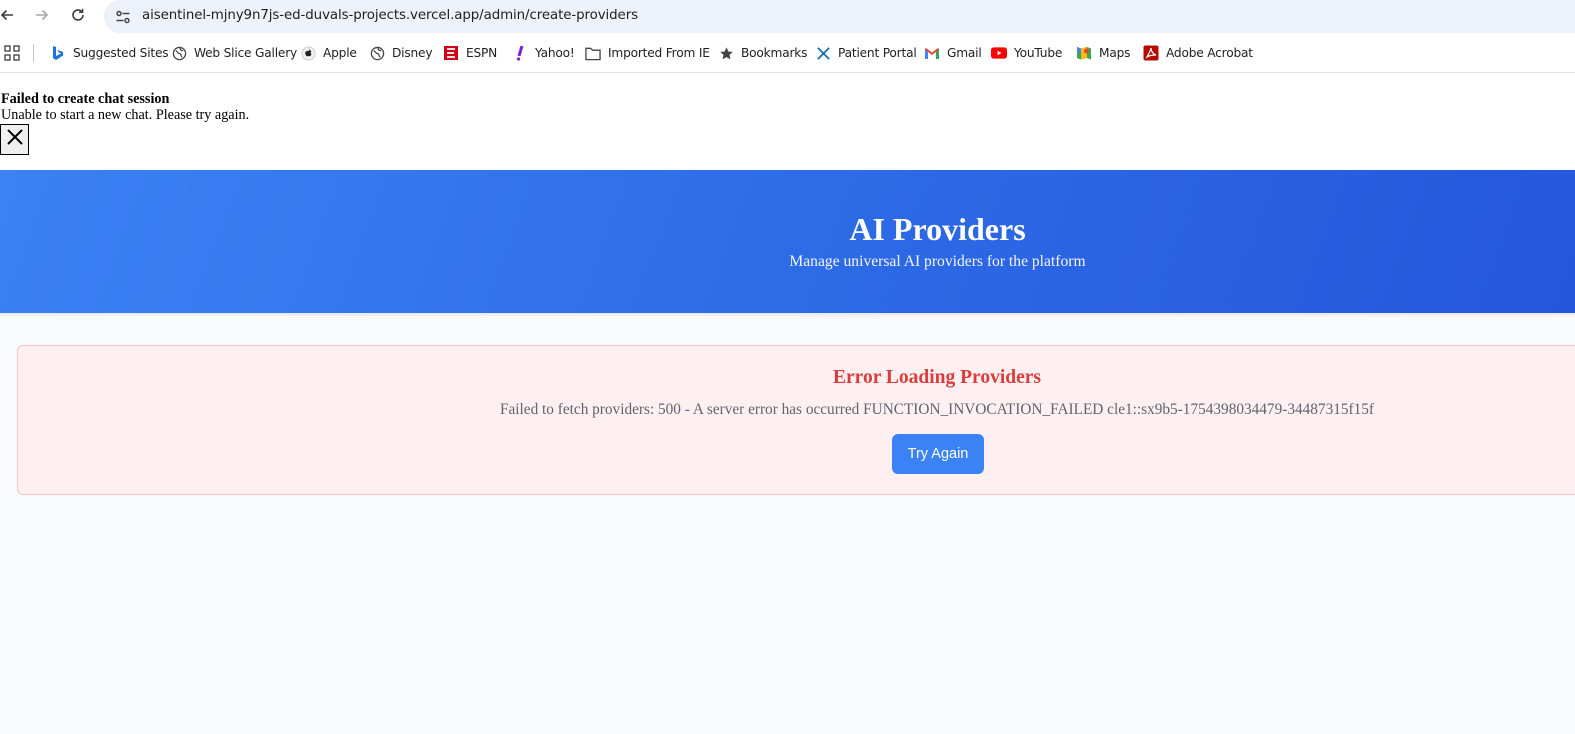  What do you see at coordinates (451, 53) in the screenshot?
I see `espn-icon` at bounding box center [451, 53].